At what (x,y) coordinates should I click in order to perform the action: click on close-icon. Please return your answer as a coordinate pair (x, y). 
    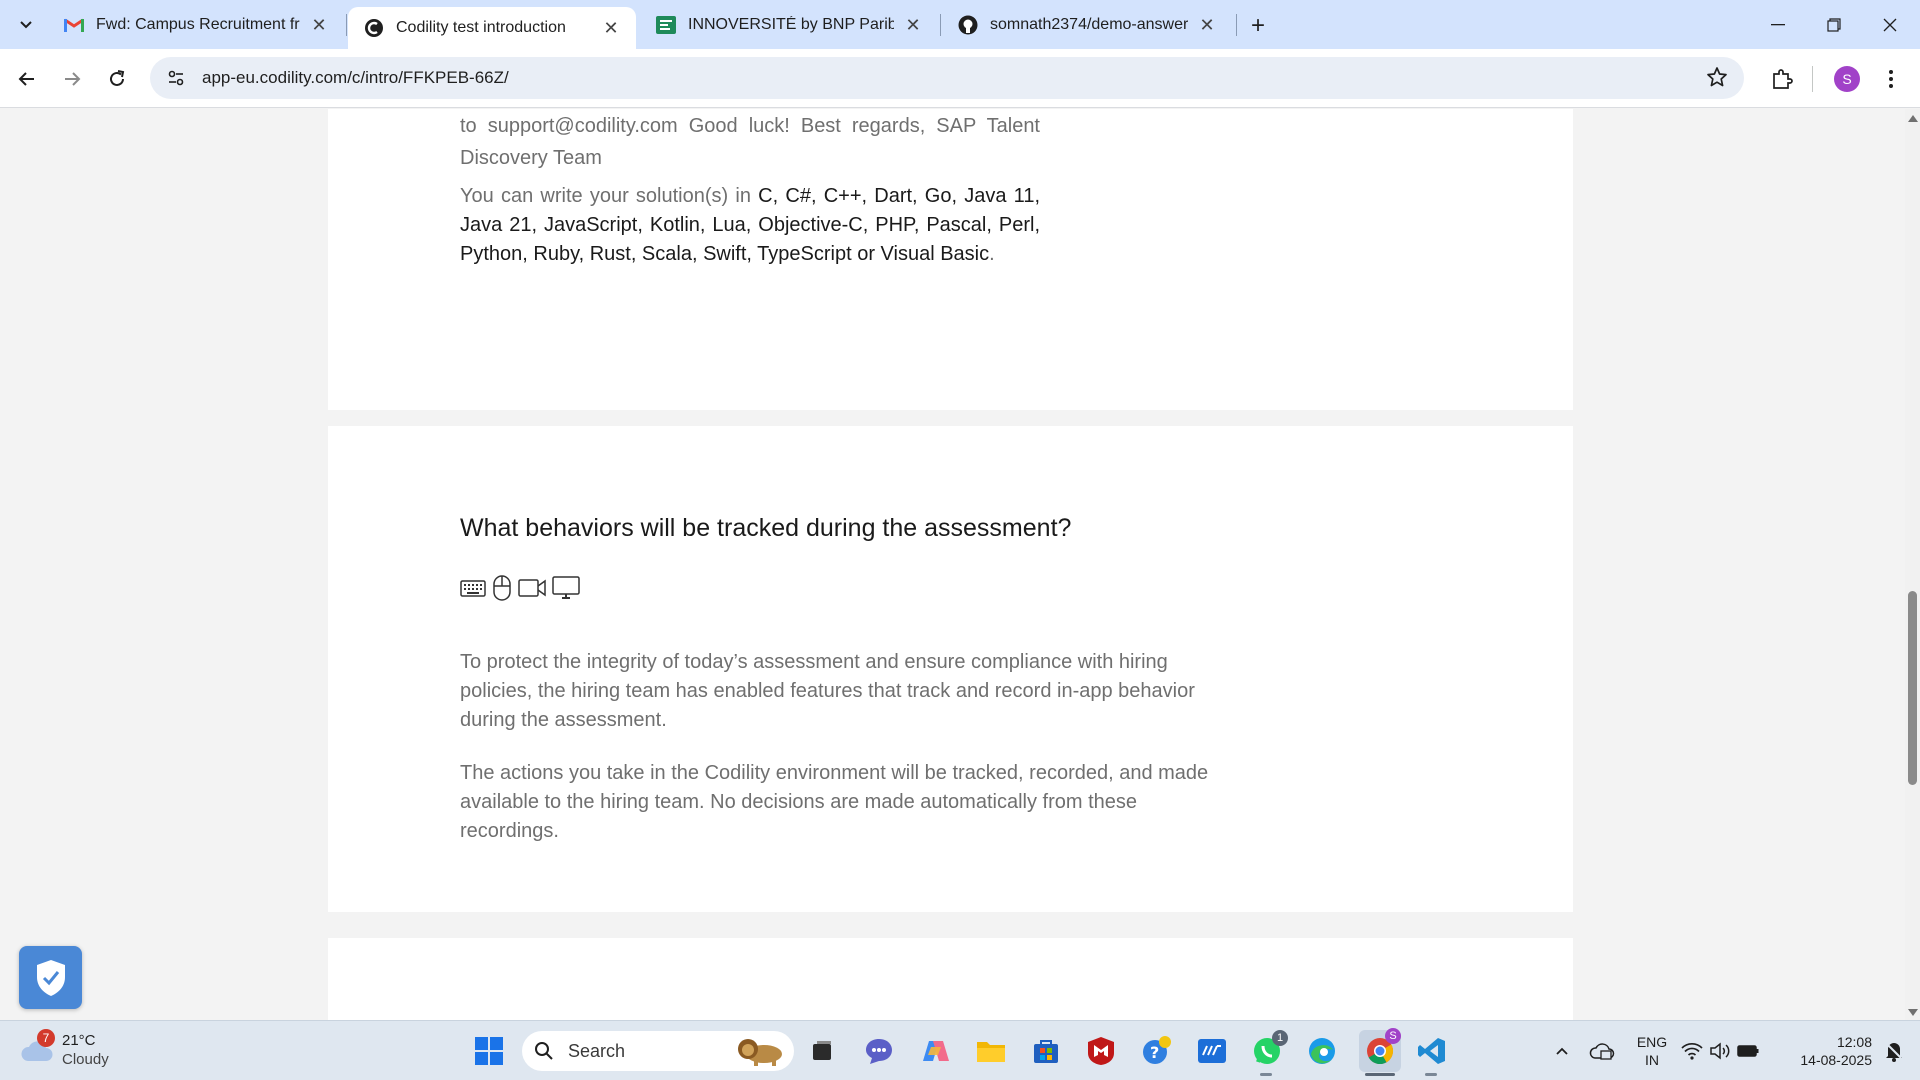
    Looking at the image, I should click on (1890, 24).